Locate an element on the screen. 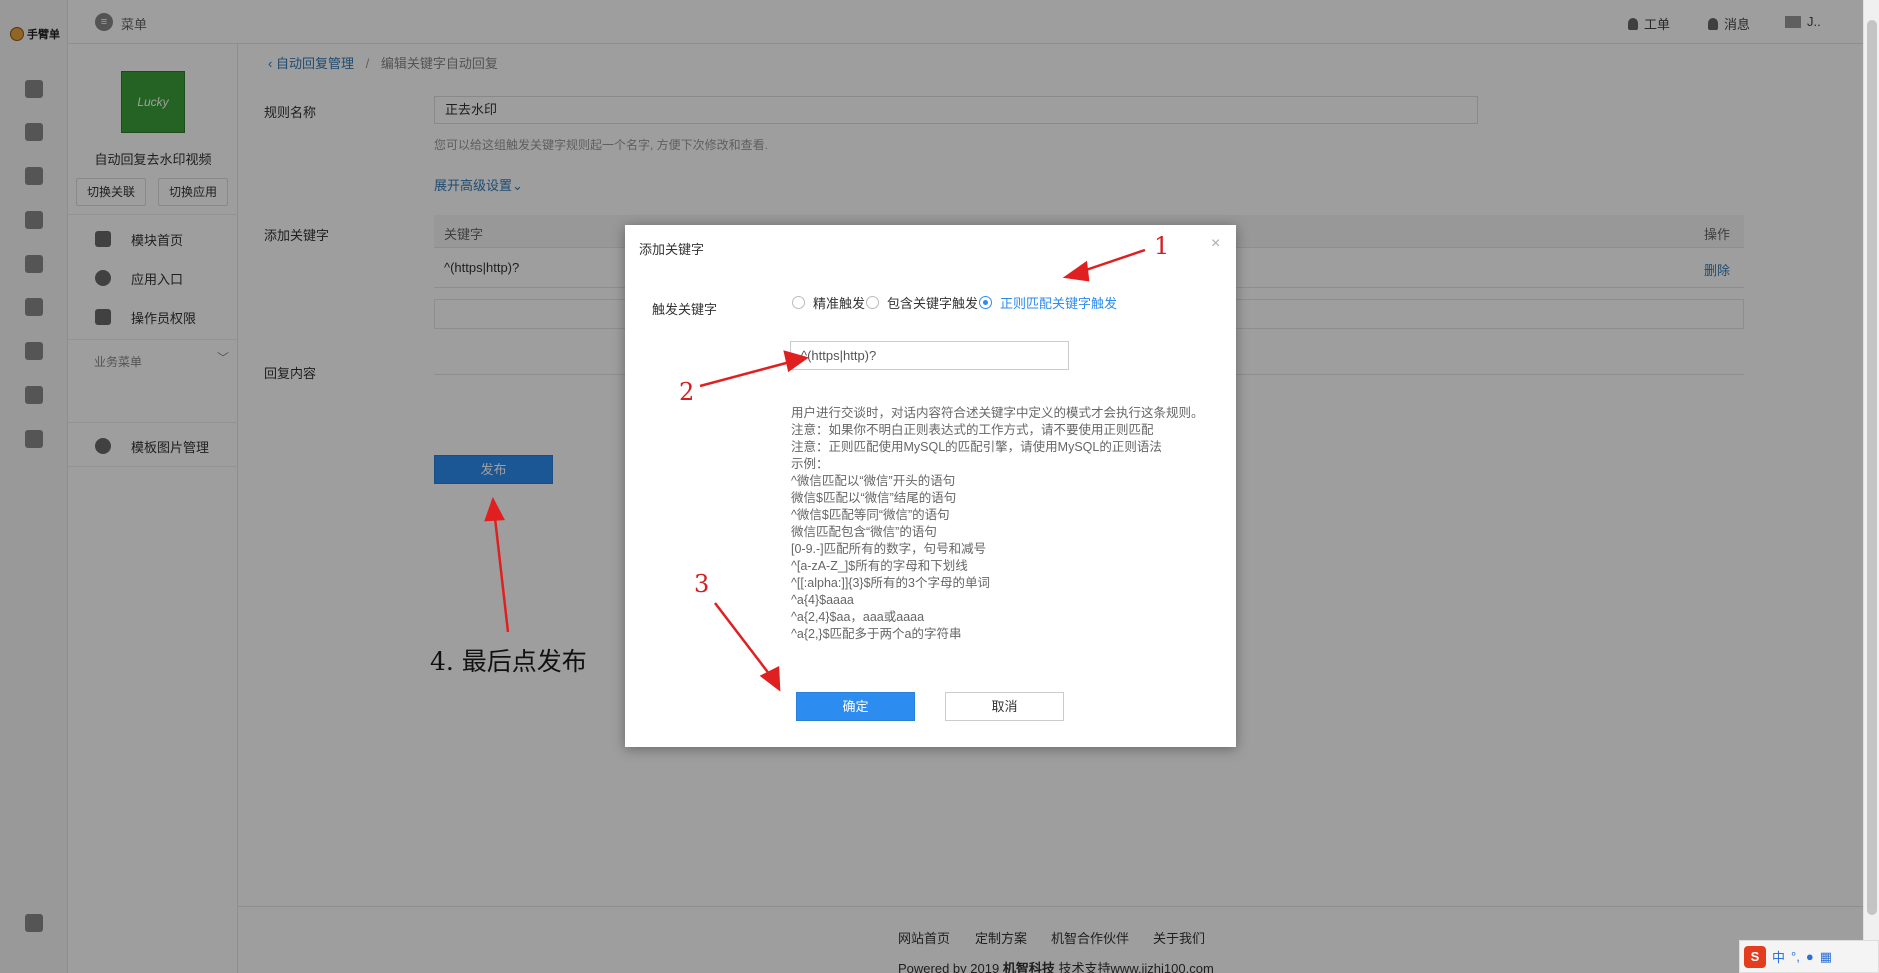 Image resolution: width=1879 pixels, height=973 pixels. trigger-keyword-label: 触发关键字 is located at coordinates (685, 309).